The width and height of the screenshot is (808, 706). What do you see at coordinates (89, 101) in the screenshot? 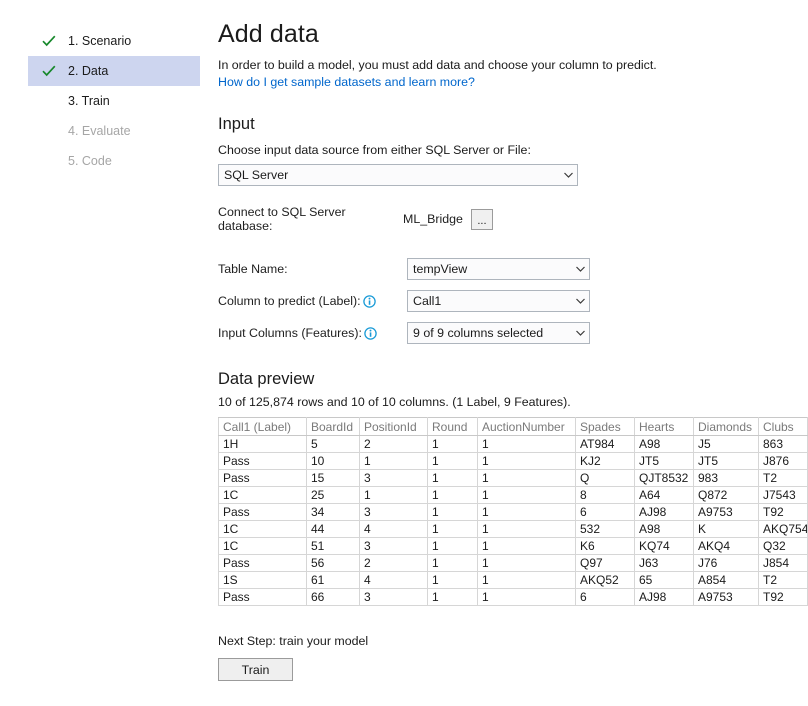
I see `sidebar-item-label: 3. Train` at bounding box center [89, 101].